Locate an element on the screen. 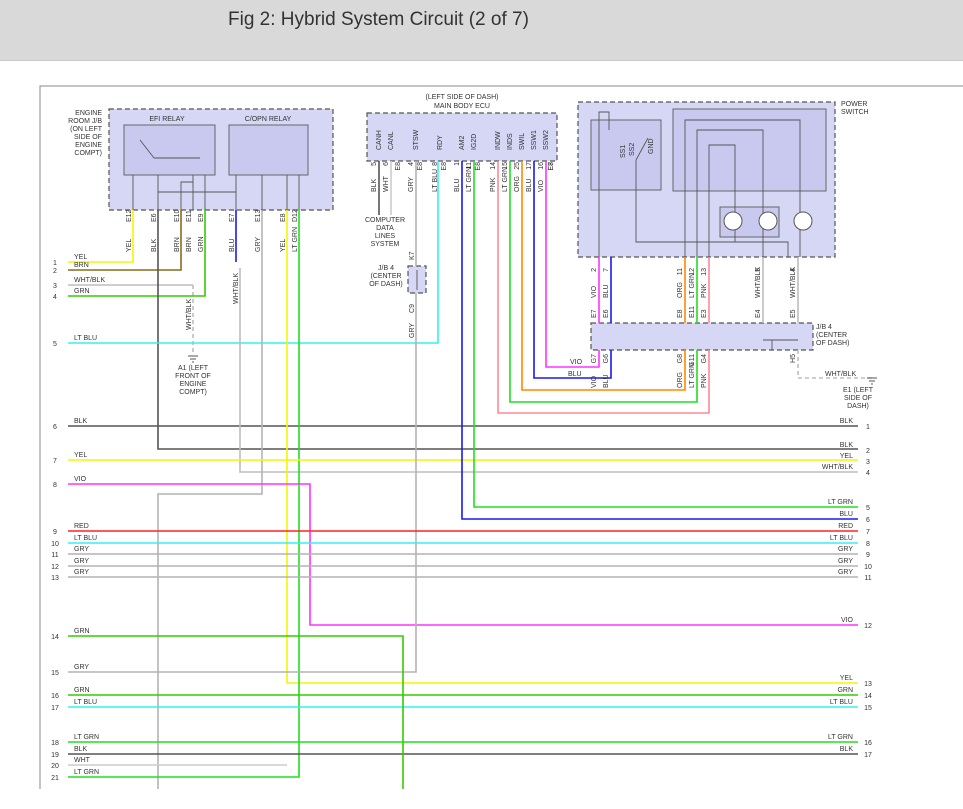 The width and height of the screenshot is (963, 809). right-pin-number: 10 is located at coordinates (868, 567).